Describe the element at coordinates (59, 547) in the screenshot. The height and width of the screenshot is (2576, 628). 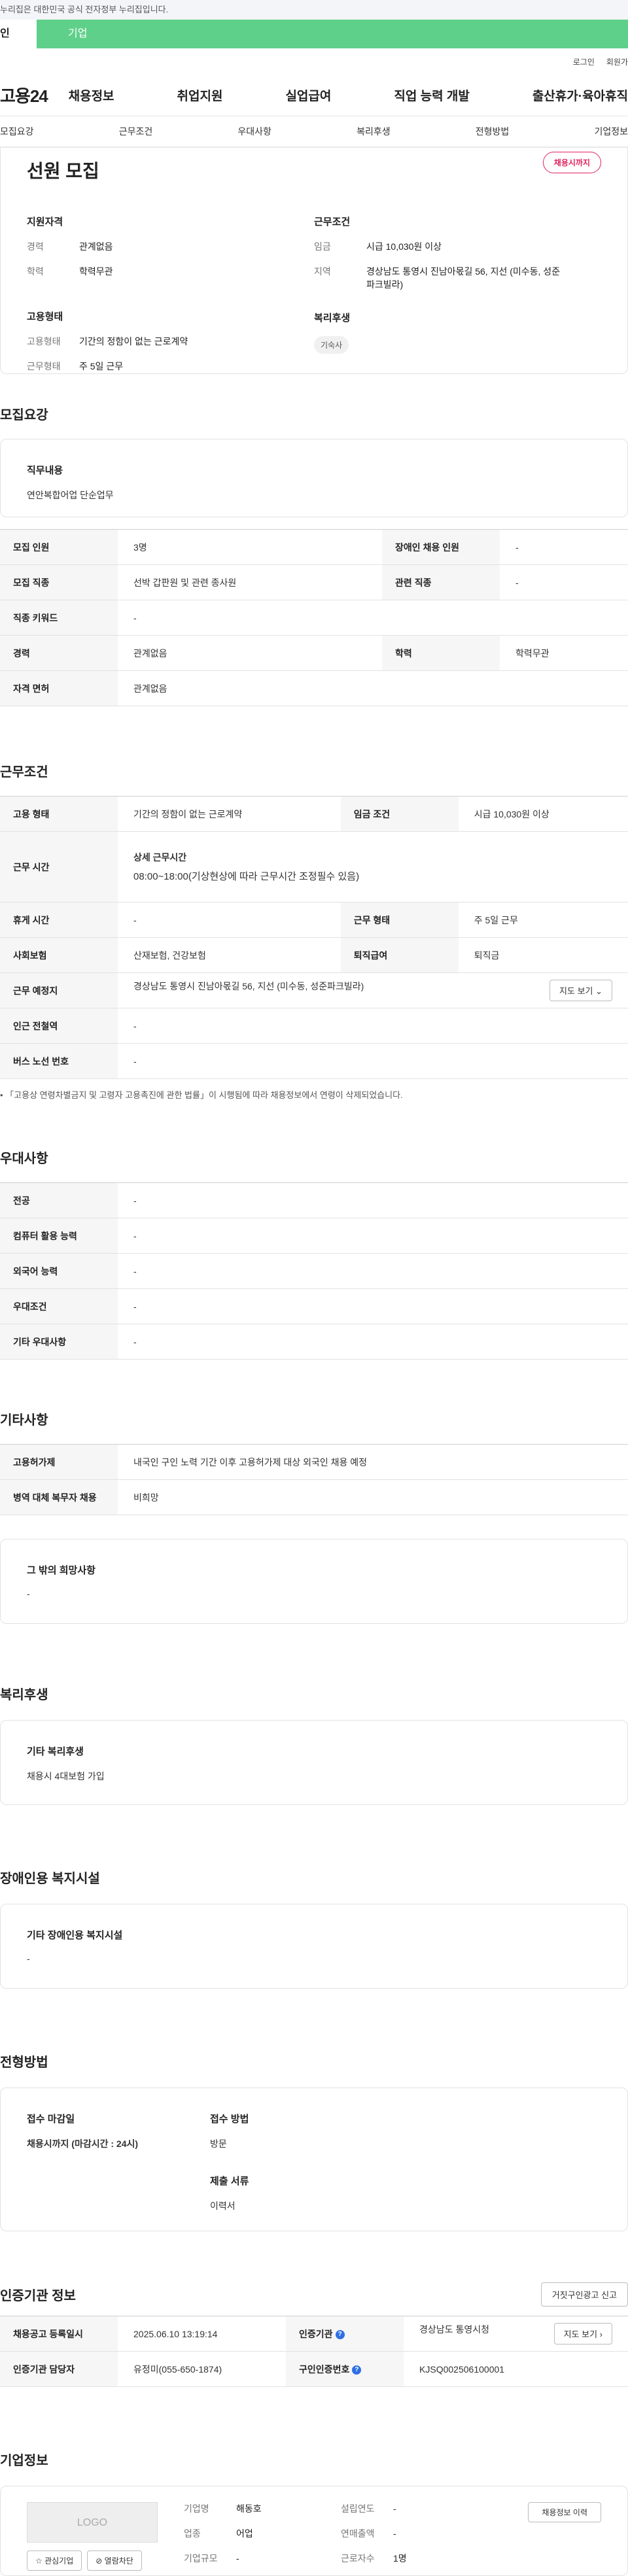
I see `cell-label: 모집 인원` at that location.